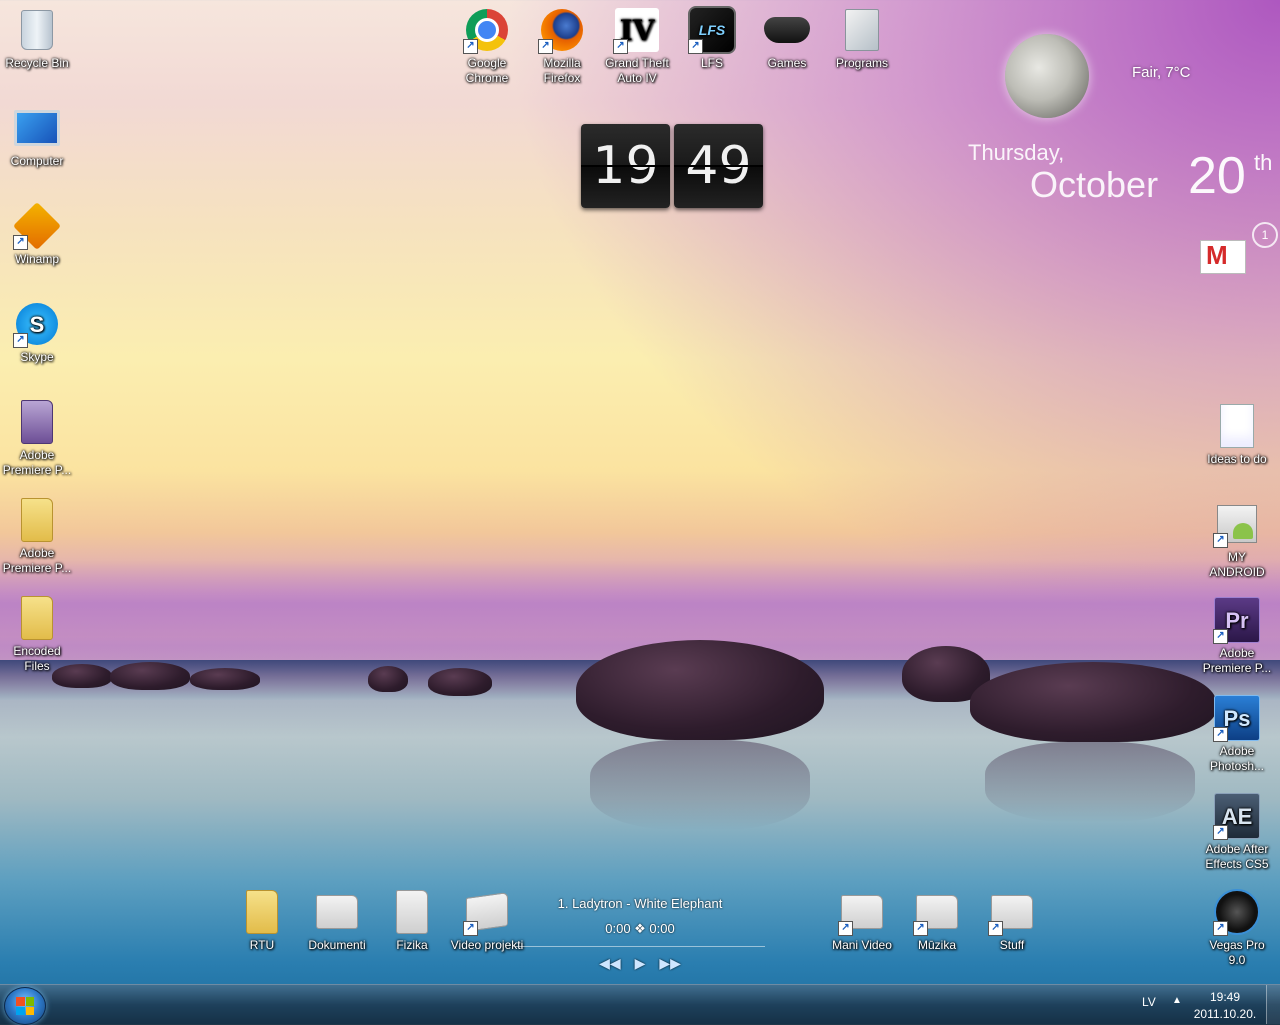 The height and width of the screenshot is (1025, 1280). I want to click on date-day-suffix: th, so click(1263, 162).